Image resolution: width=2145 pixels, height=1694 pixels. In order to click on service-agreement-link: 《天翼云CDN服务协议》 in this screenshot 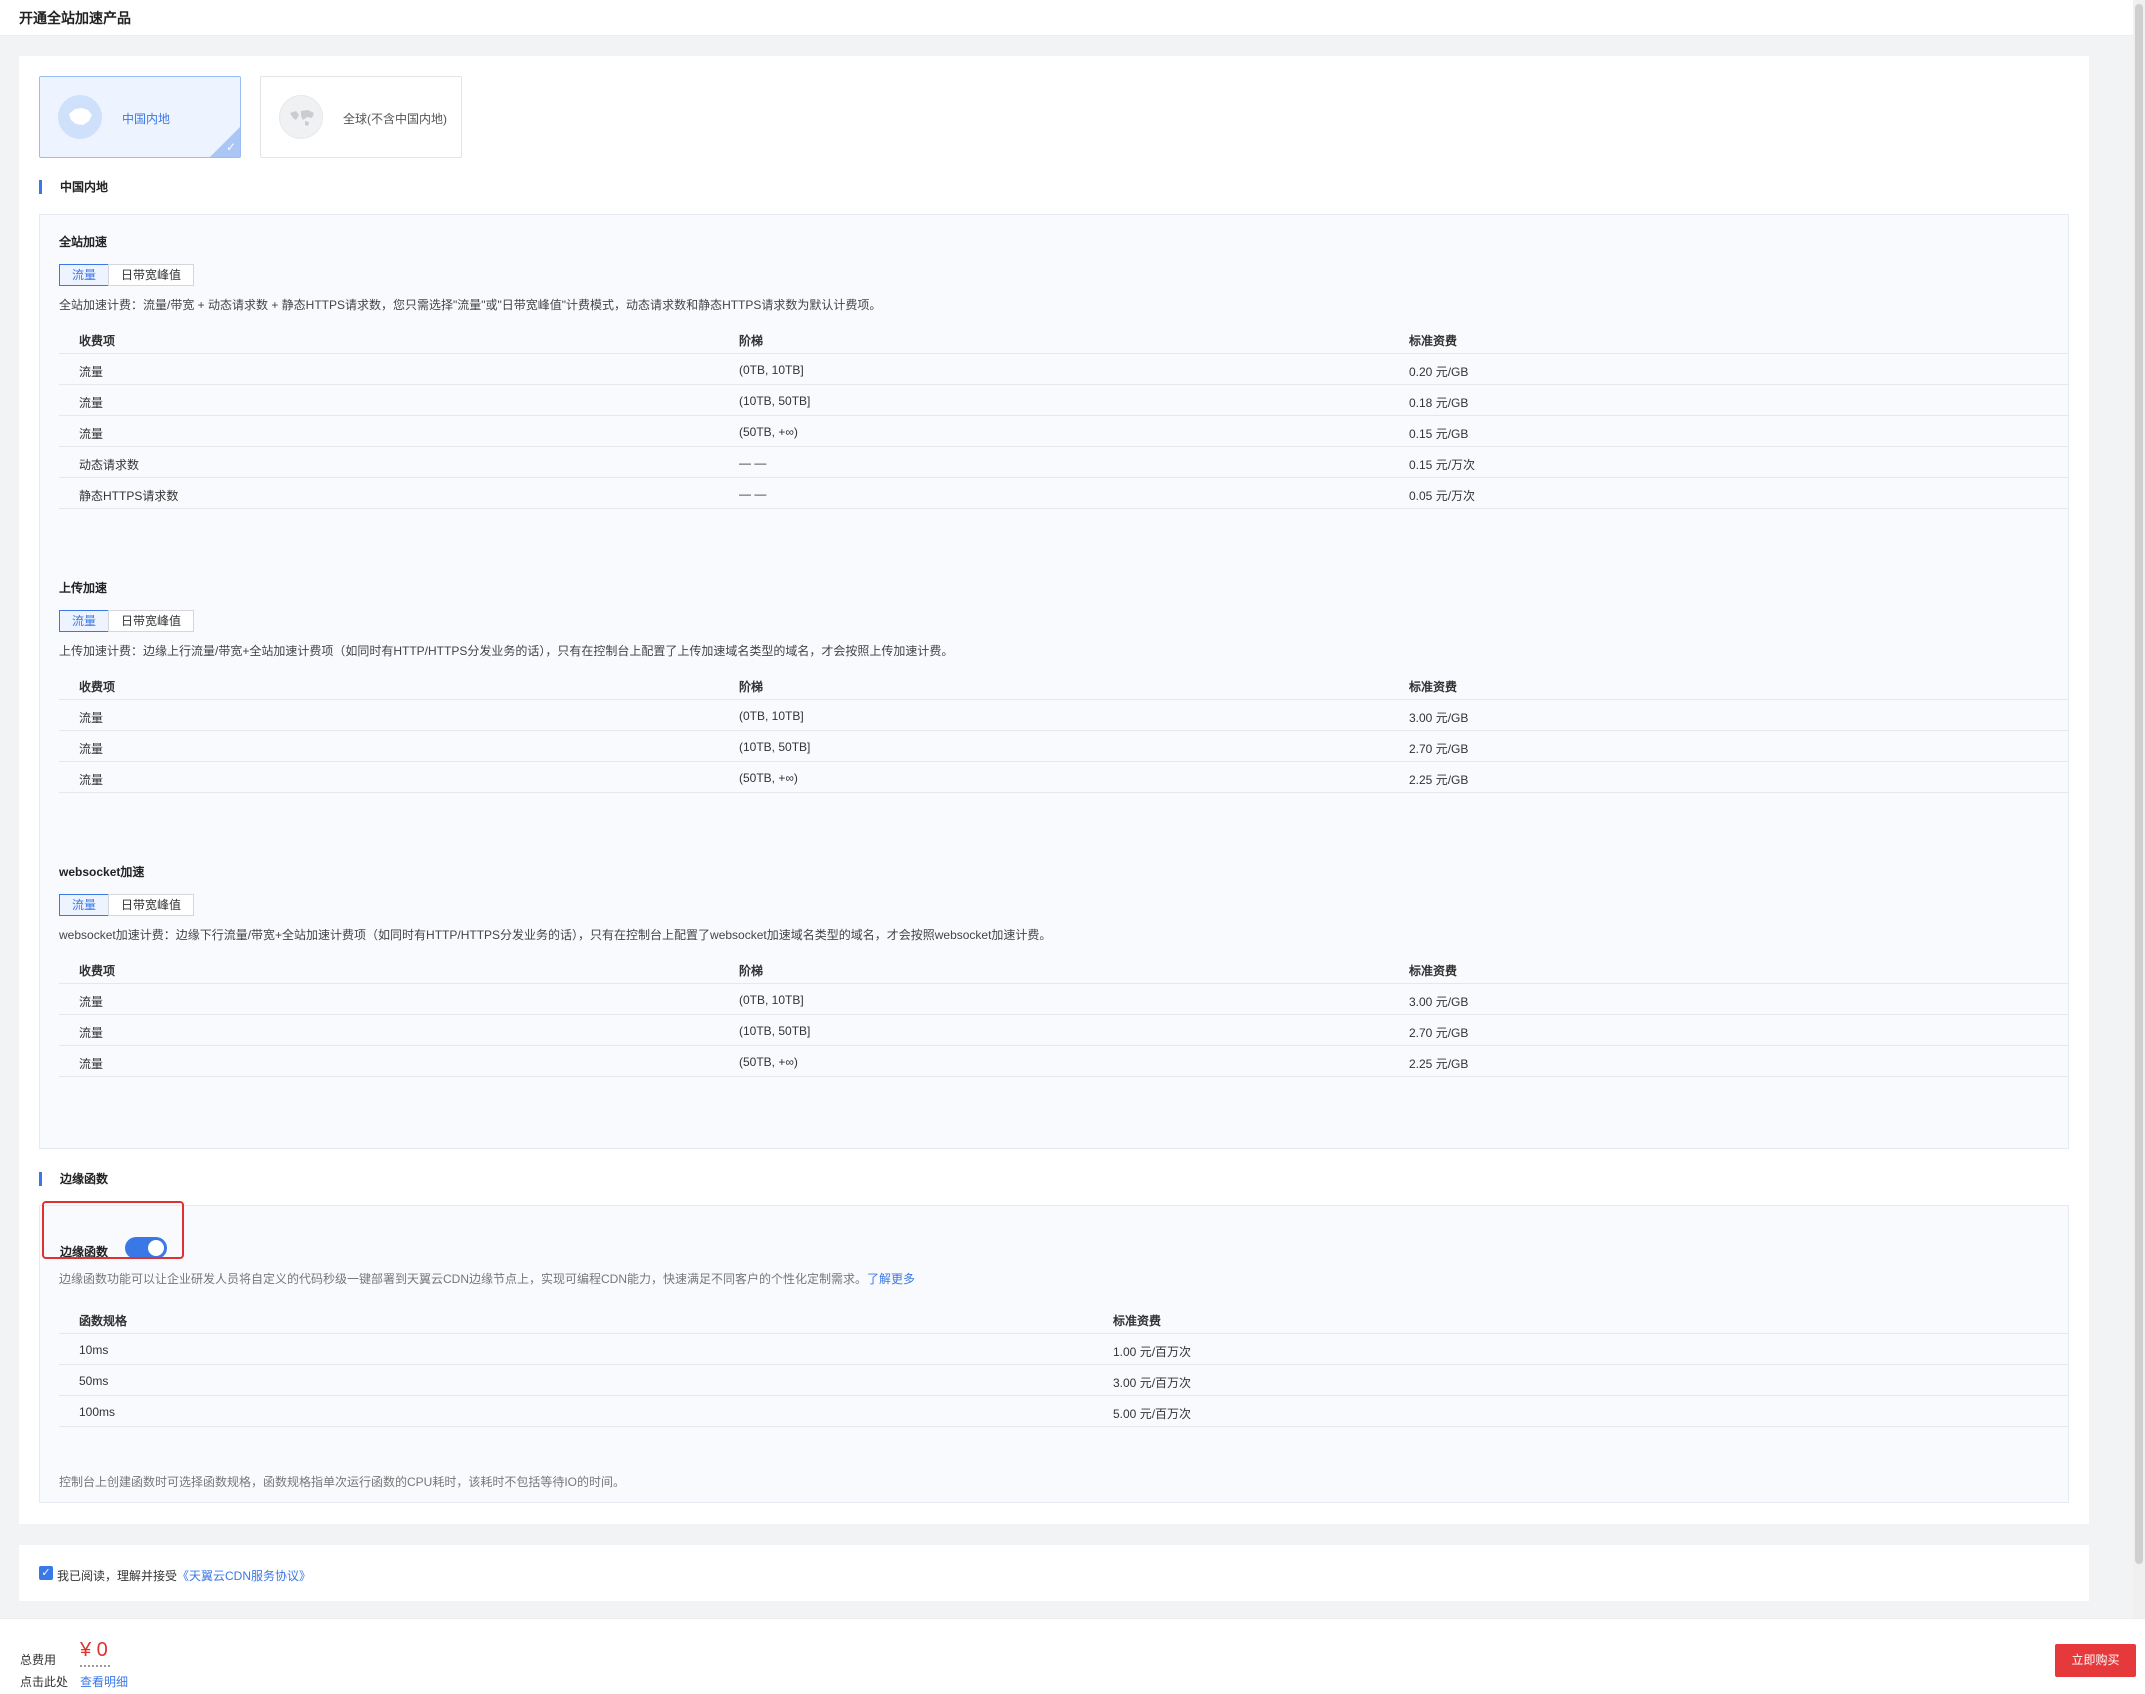, I will do `click(244, 1576)`.